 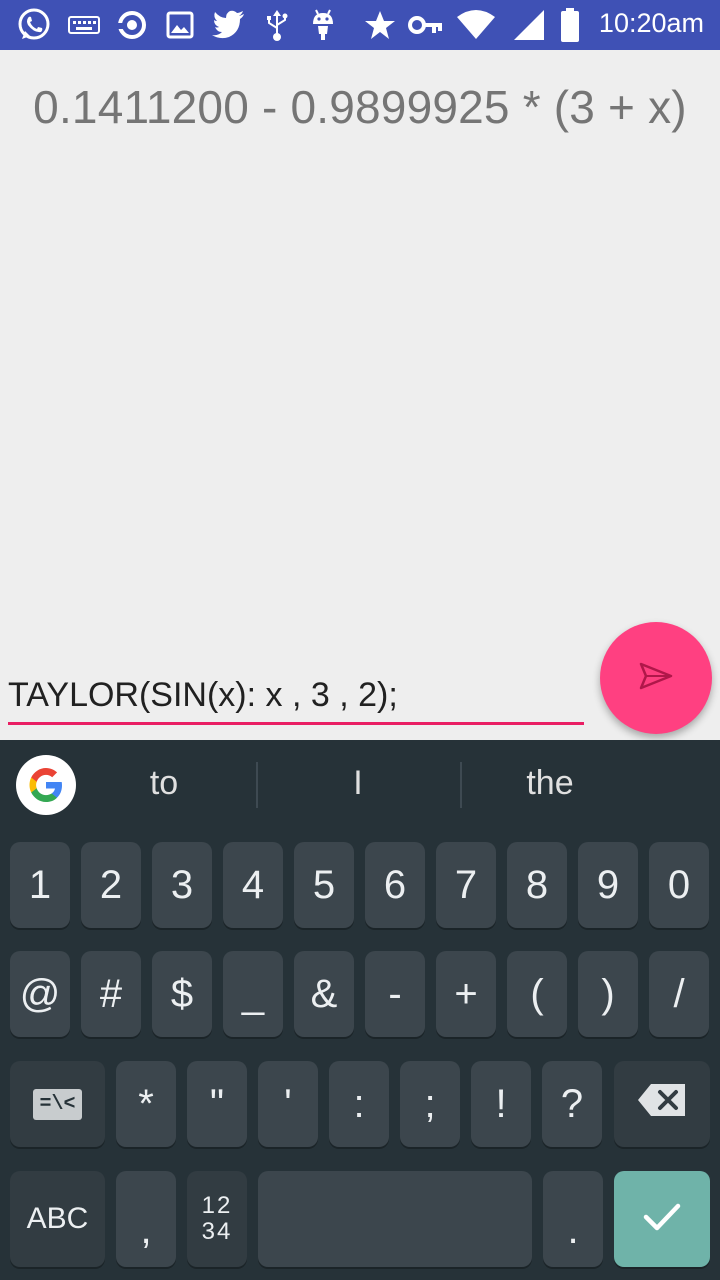 I want to click on numpad-label-top: 12, so click(x=217, y=1205).